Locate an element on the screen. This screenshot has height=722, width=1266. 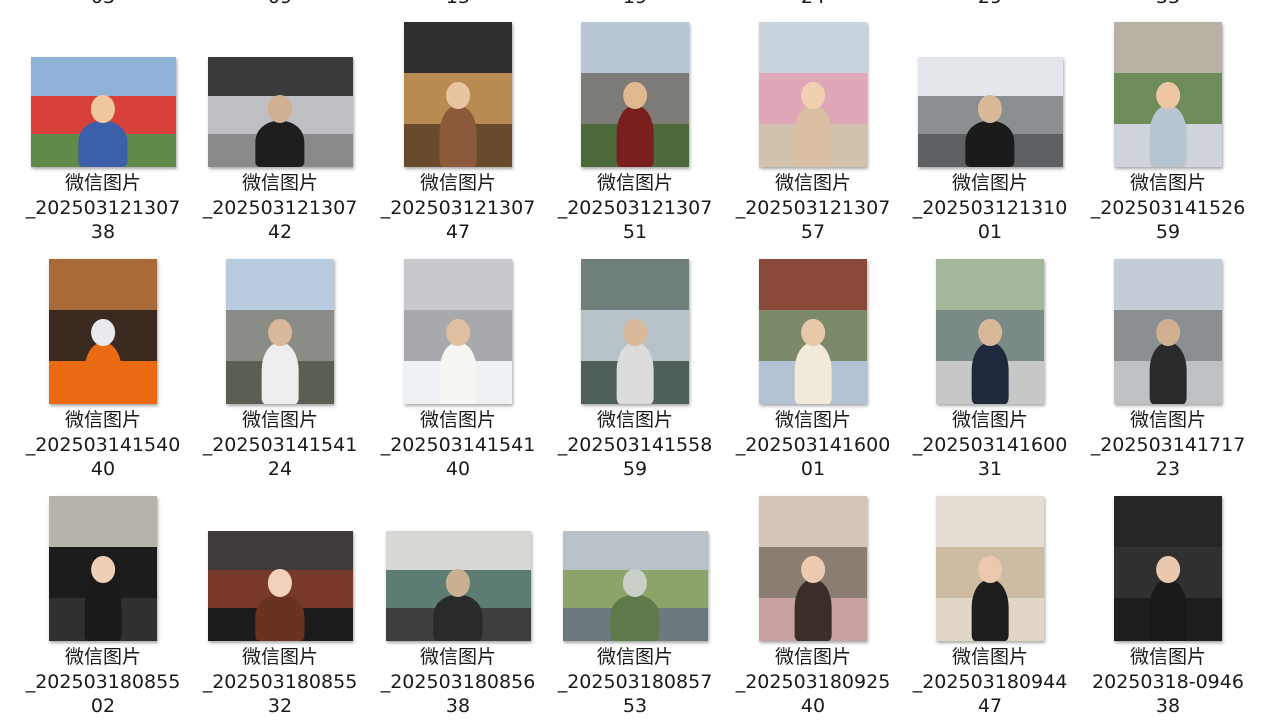
file-item: 微信图片 _202503180944 47 is located at coordinates (990, 607).